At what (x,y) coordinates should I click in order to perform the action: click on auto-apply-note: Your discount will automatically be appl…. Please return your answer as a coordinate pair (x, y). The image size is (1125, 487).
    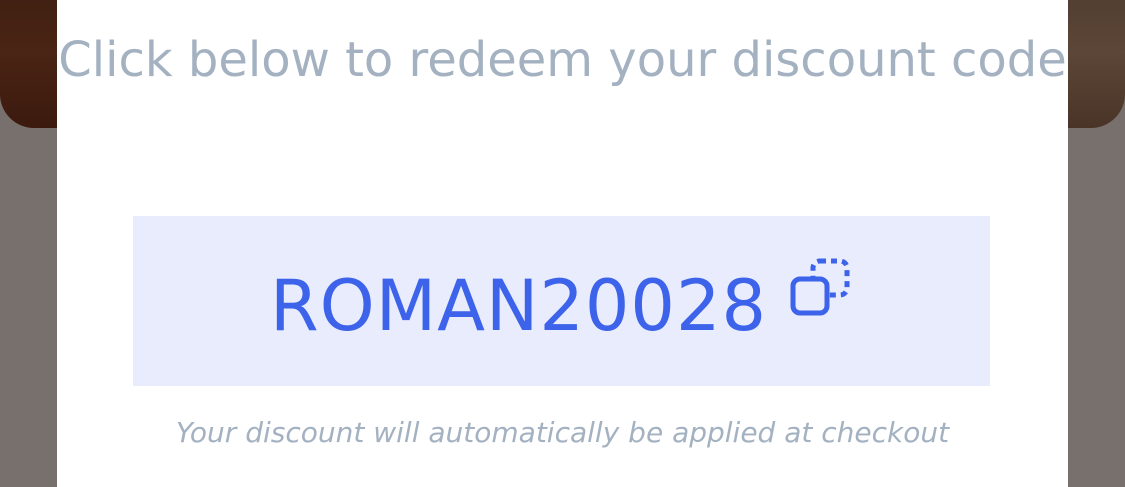
    Looking at the image, I should click on (562, 432).